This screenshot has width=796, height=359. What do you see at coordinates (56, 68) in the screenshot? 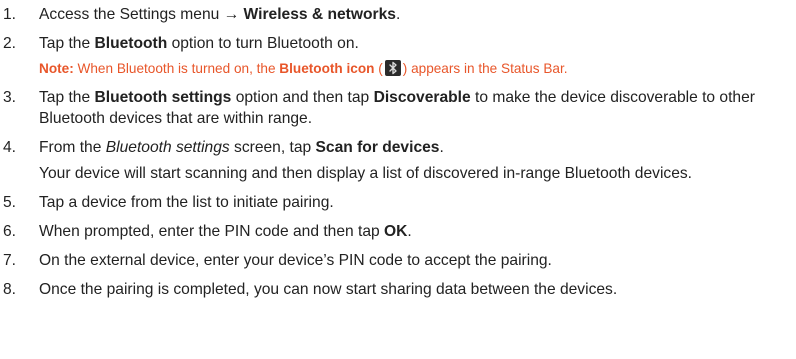
I see `note-label: Note:` at bounding box center [56, 68].